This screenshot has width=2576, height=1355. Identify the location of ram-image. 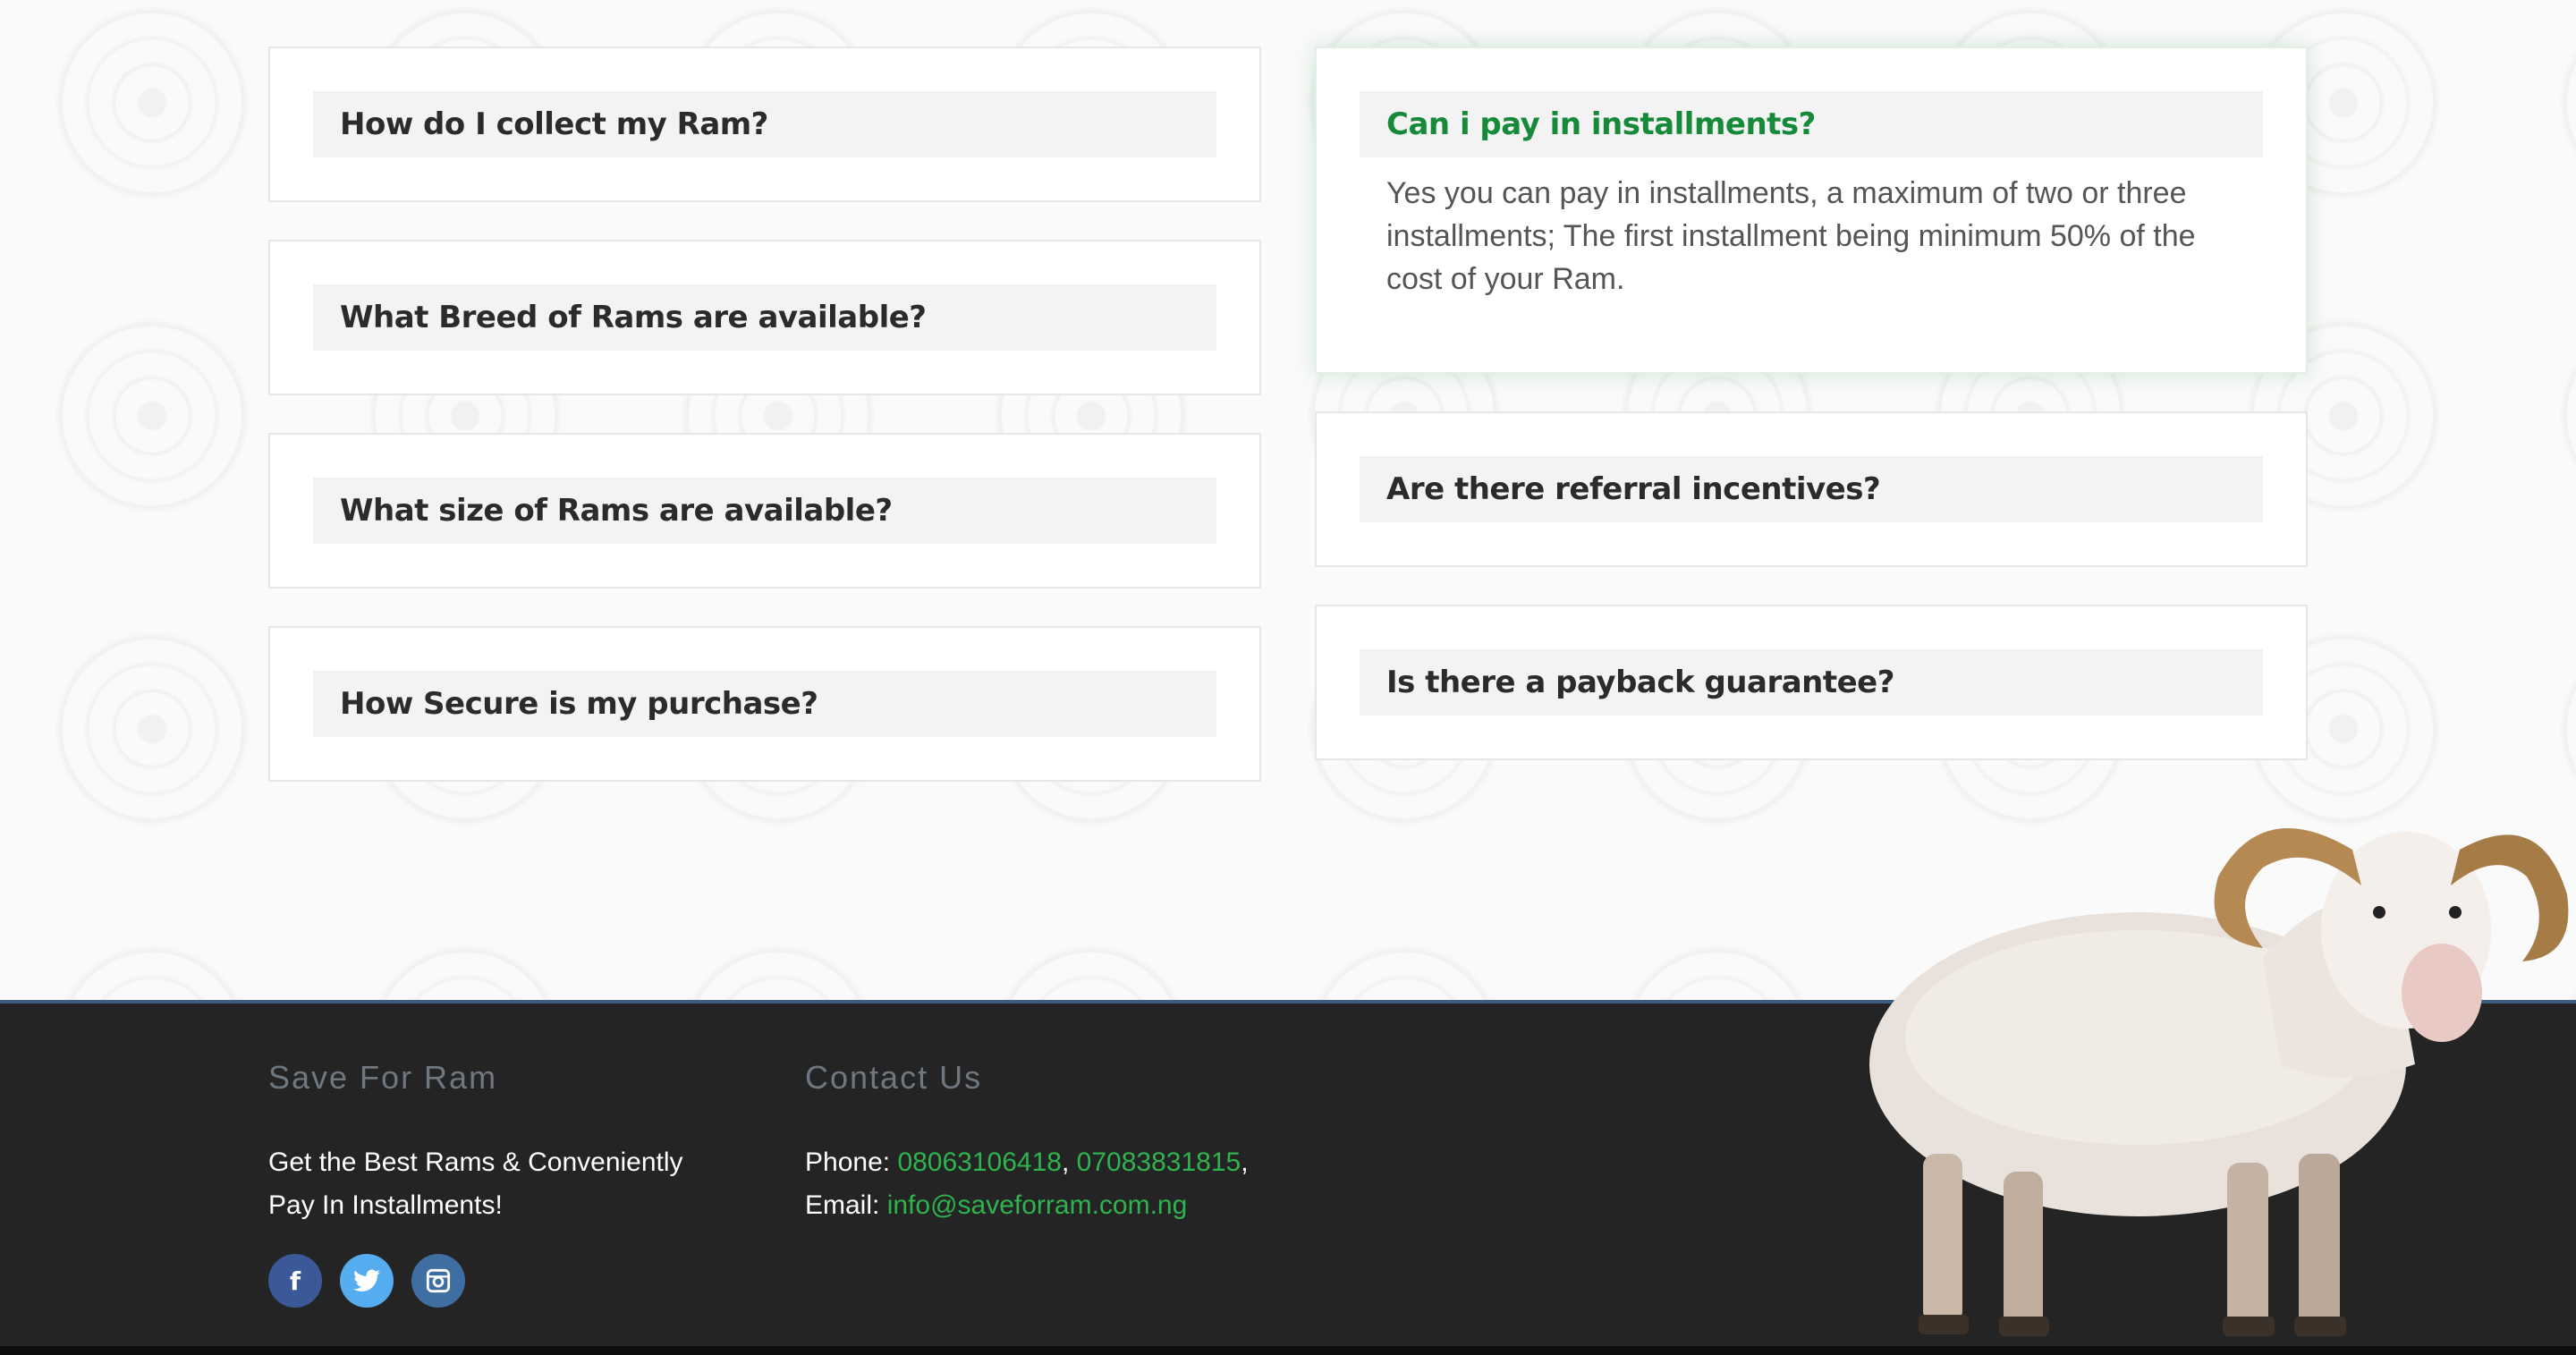
(2219, 1082).